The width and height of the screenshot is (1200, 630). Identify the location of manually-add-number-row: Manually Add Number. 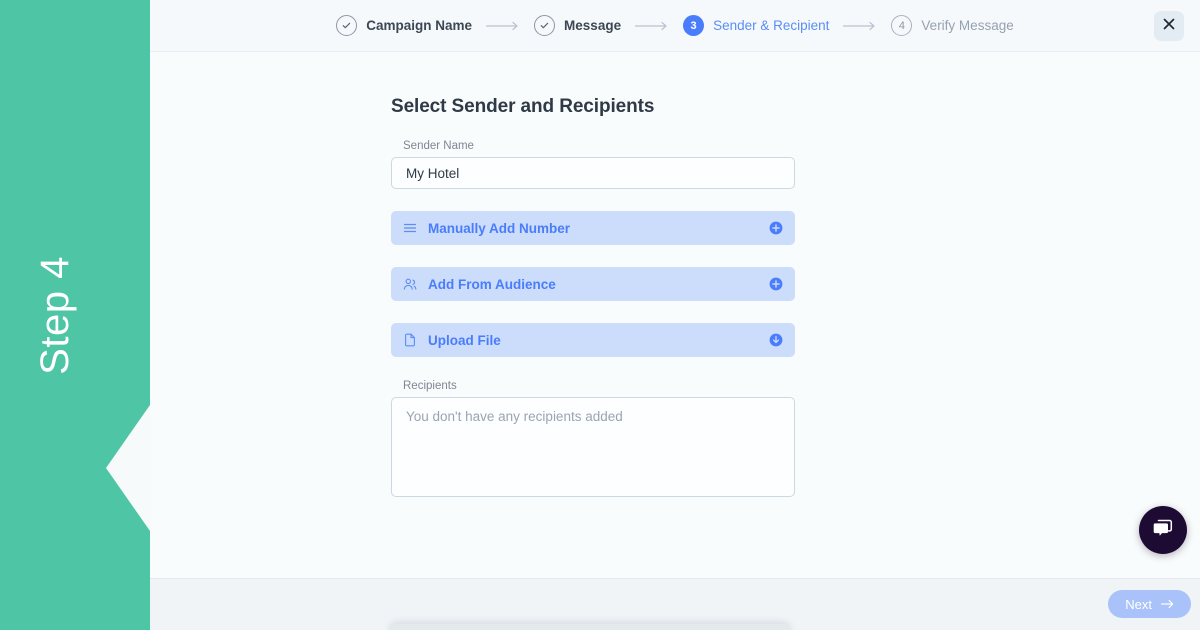
(593, 228).